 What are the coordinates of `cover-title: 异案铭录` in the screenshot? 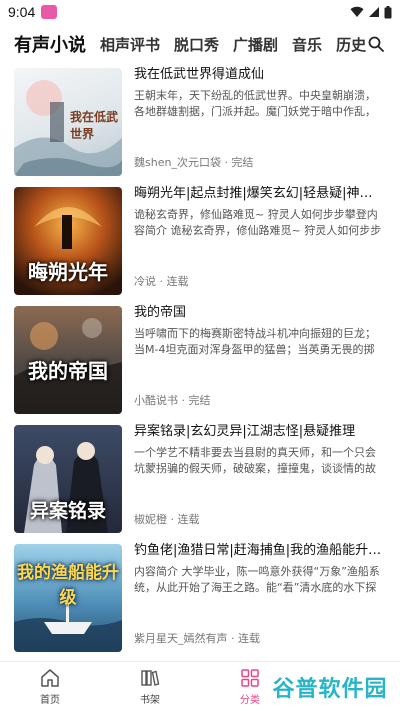 It's located at (67, 511).